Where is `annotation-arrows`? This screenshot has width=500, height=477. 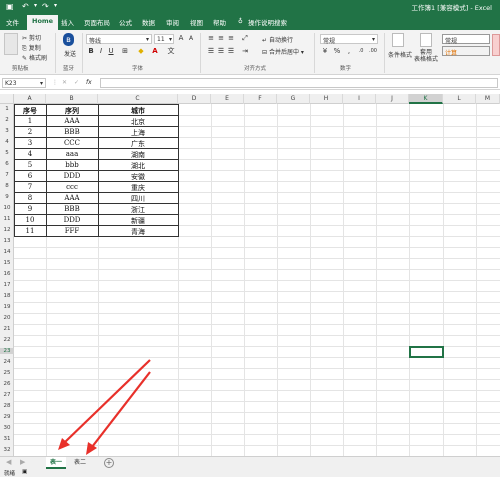 annotation-arrows is located at coordinates (104, 407).